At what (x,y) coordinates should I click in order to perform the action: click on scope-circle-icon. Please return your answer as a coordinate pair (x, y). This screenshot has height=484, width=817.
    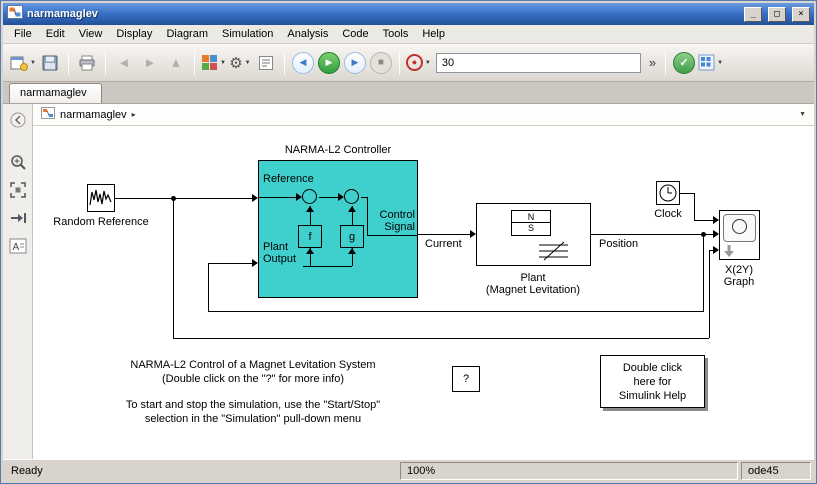
    Looking at the image, I should click on (739, 226).